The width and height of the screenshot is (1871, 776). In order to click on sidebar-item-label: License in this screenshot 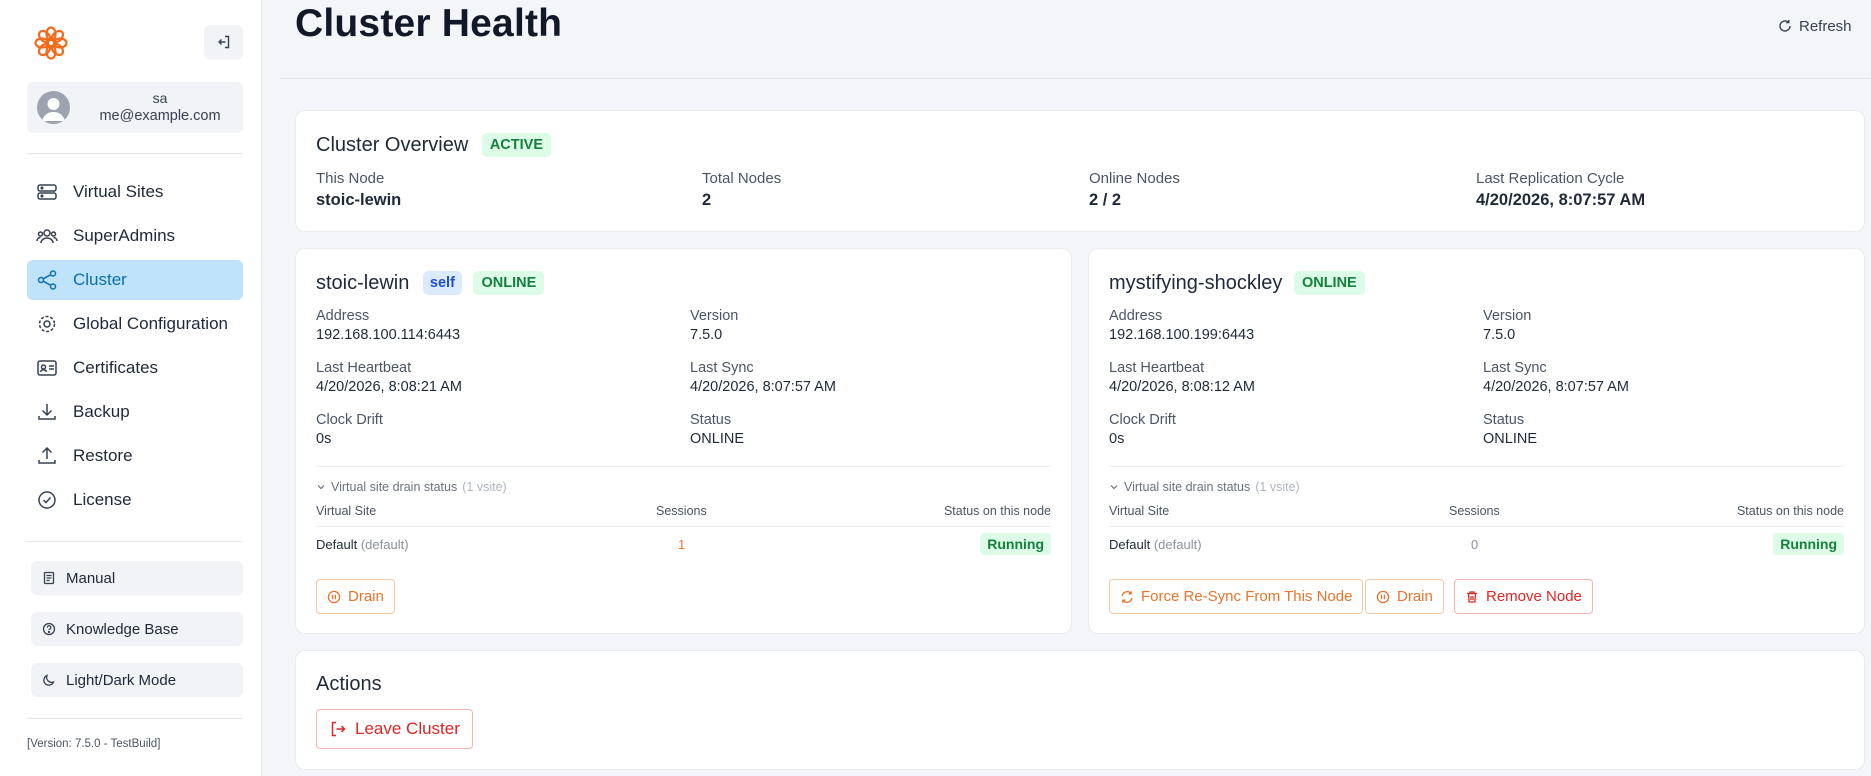, I will do `click(102, 499)`.